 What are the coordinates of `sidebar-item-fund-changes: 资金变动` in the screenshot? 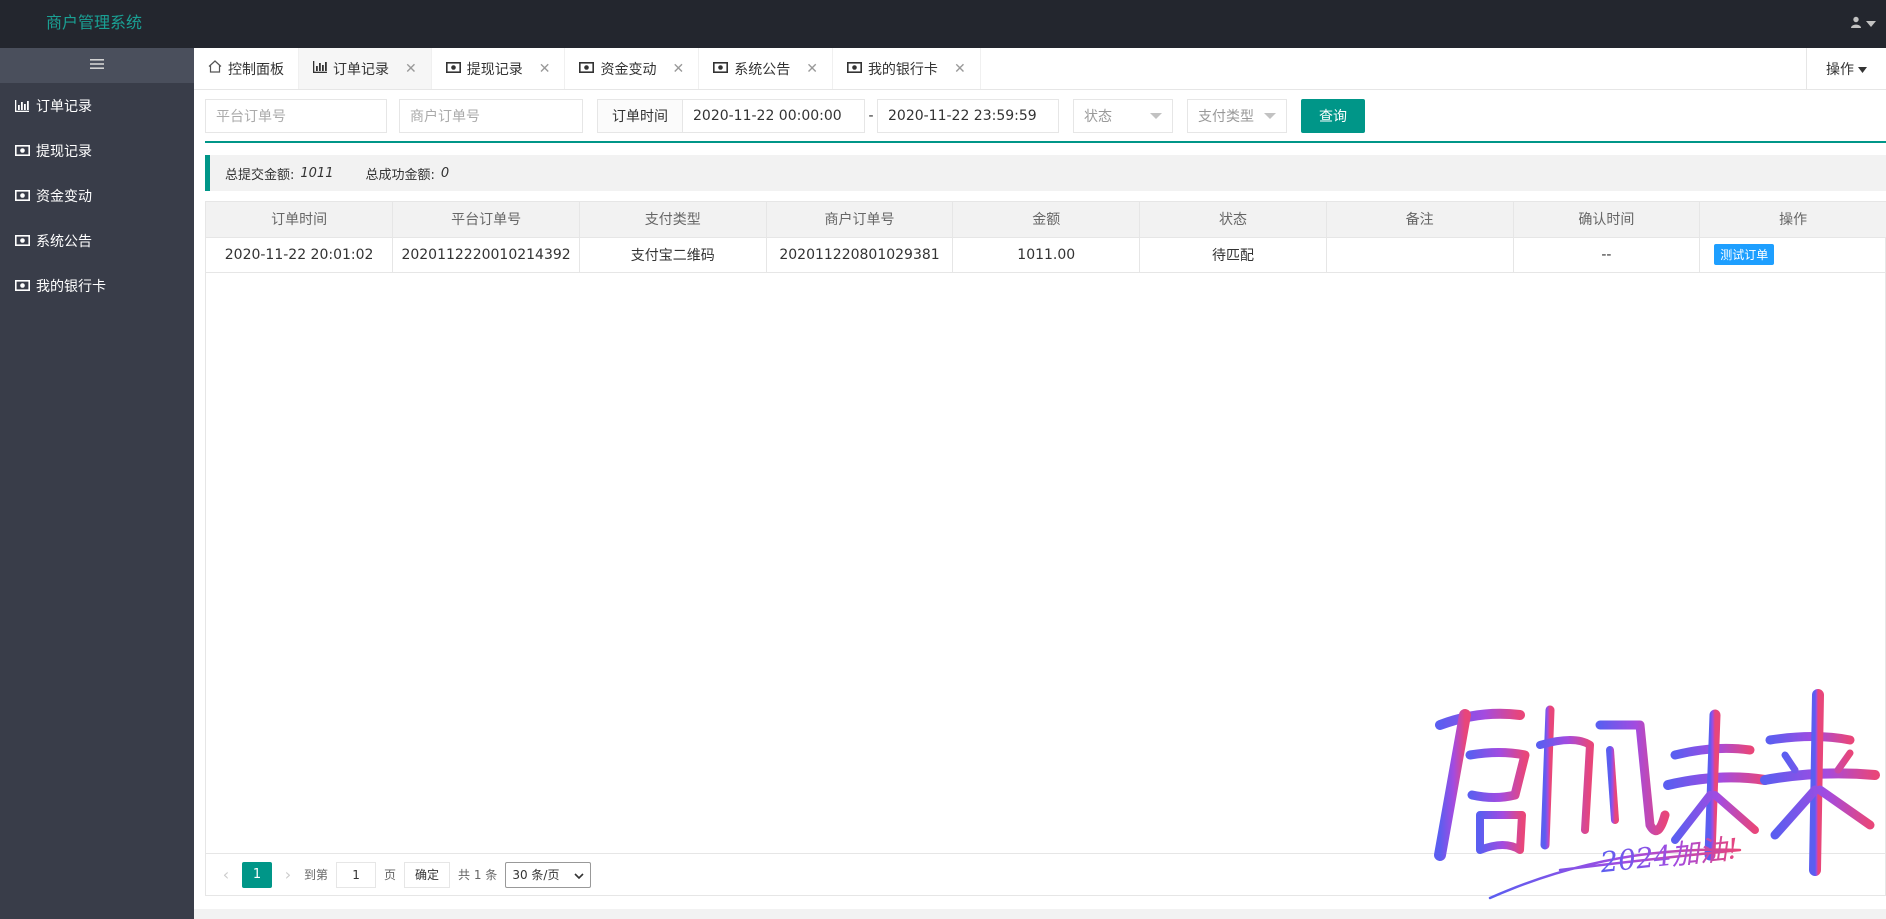 It's located at (97, 195).